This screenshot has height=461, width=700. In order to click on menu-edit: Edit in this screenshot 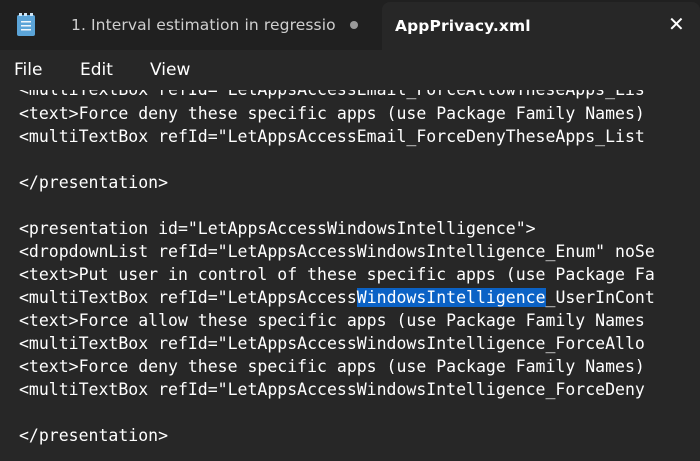, I will do `click(96, 70)`.